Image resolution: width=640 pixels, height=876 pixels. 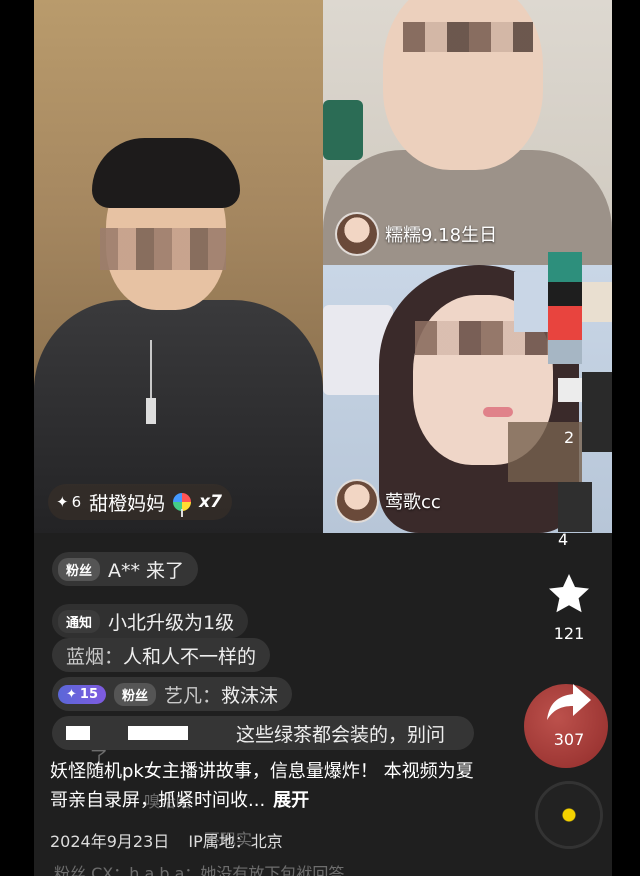 What do you see at coordinates (569, 593) in the screenshot?
I see `star-icon` at bounding box center [569, 593].